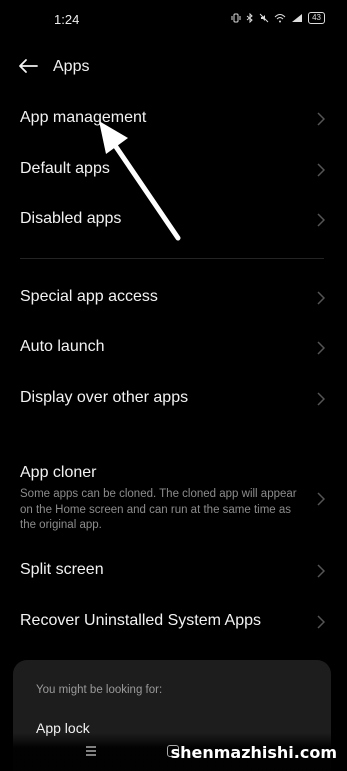 The height and width of the screenshot is (771, 347). What do you see at coordinates (89, 296) in the screenshot?
I see `menu-item-label: Special app access` at bounding box center [89, 296].